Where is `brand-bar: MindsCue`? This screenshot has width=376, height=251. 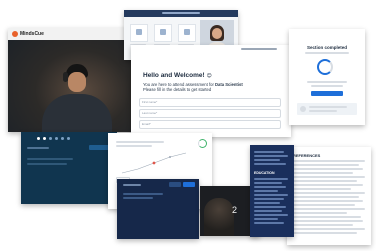
brand-bar: MindsCue is located at coordinates (70, 34).